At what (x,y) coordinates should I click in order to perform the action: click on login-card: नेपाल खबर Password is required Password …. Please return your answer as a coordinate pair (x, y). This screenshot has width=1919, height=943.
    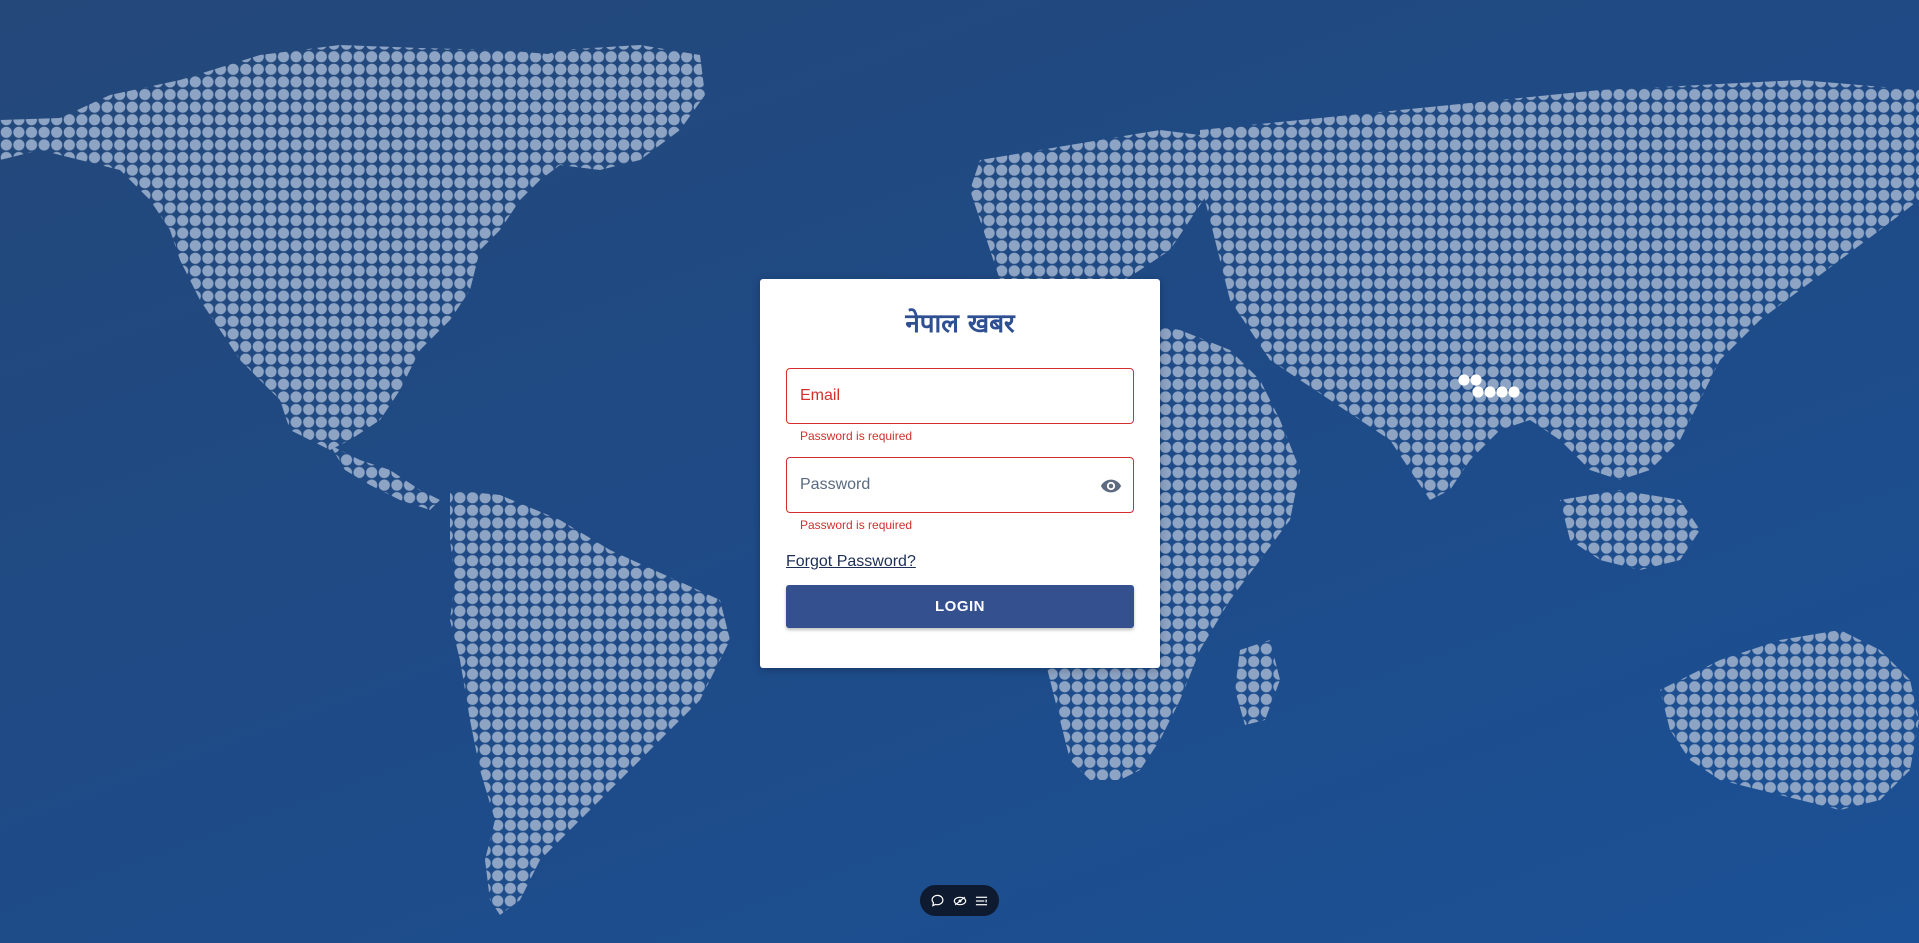
    Looking at the image, I should click on (960, 473).